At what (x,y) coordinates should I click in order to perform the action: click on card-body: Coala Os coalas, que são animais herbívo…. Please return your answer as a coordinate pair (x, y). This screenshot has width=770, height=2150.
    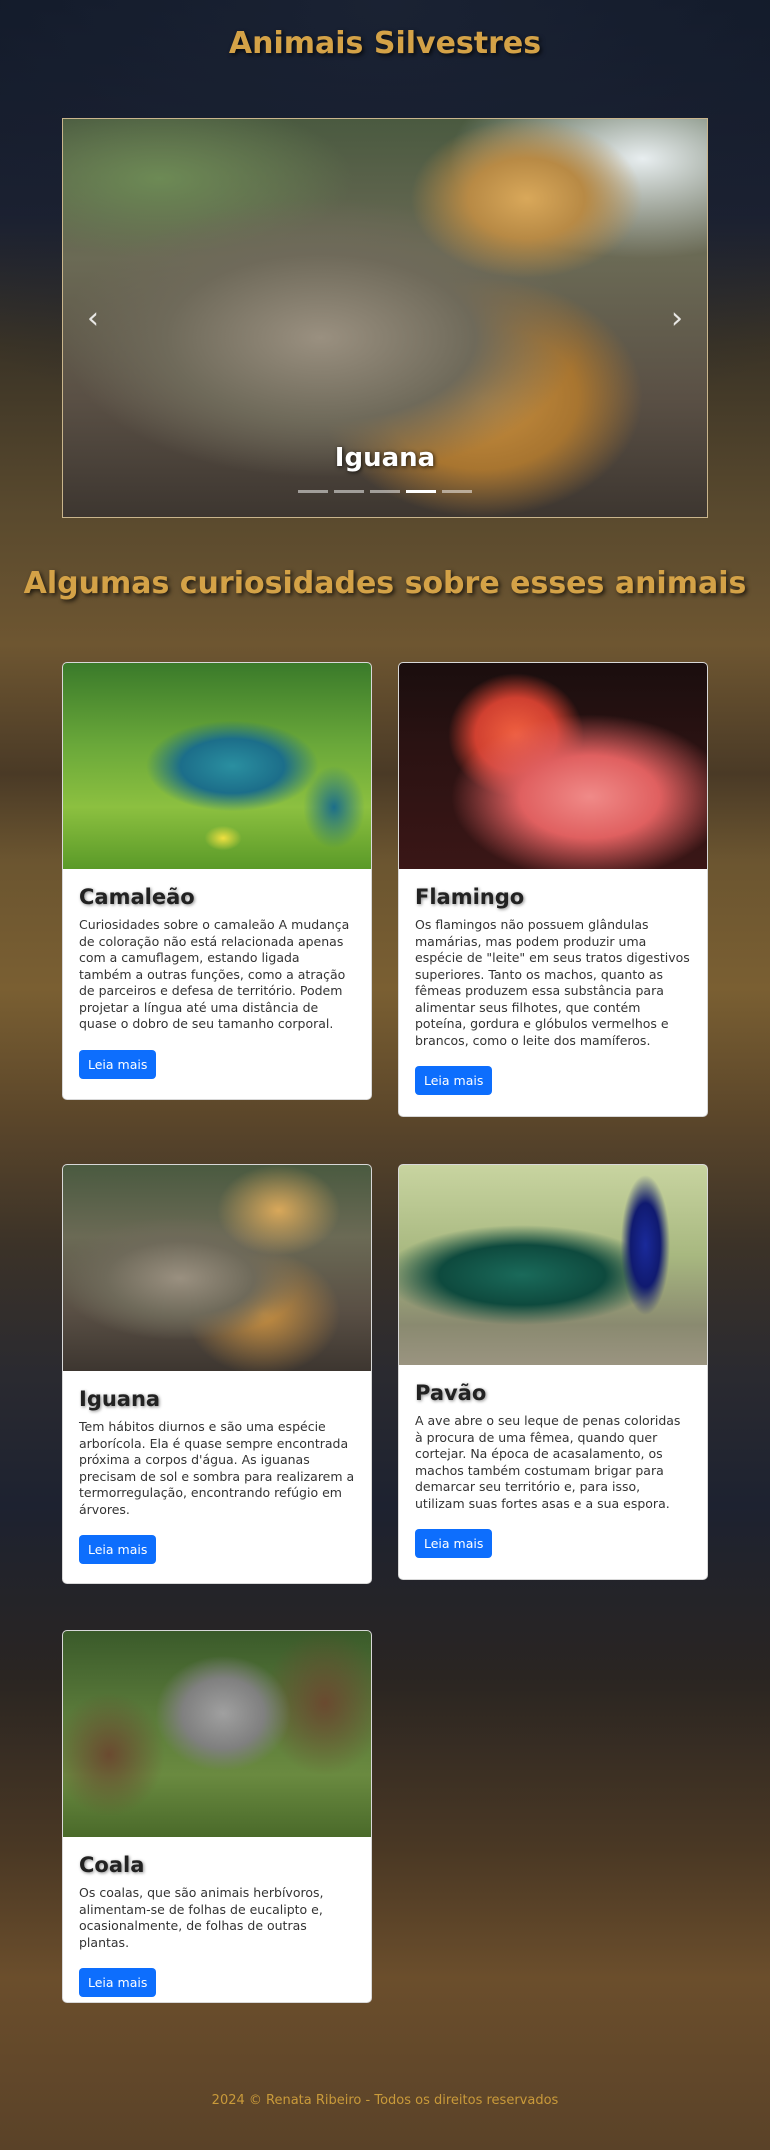
    Looking at the image, I should click on (217, 1919).